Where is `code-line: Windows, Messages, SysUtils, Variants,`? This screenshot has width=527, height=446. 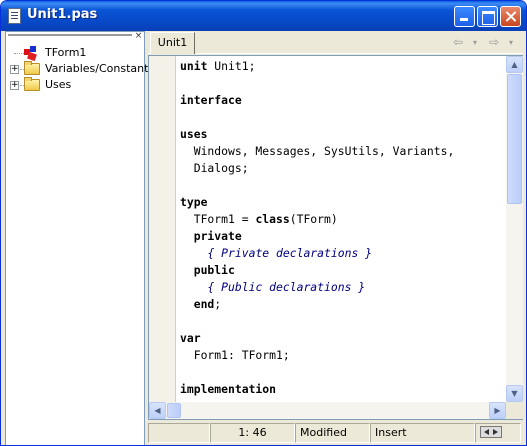
code-line: Windows, Messages, SysUtils, Variants, is located at coordinates (343, 151).